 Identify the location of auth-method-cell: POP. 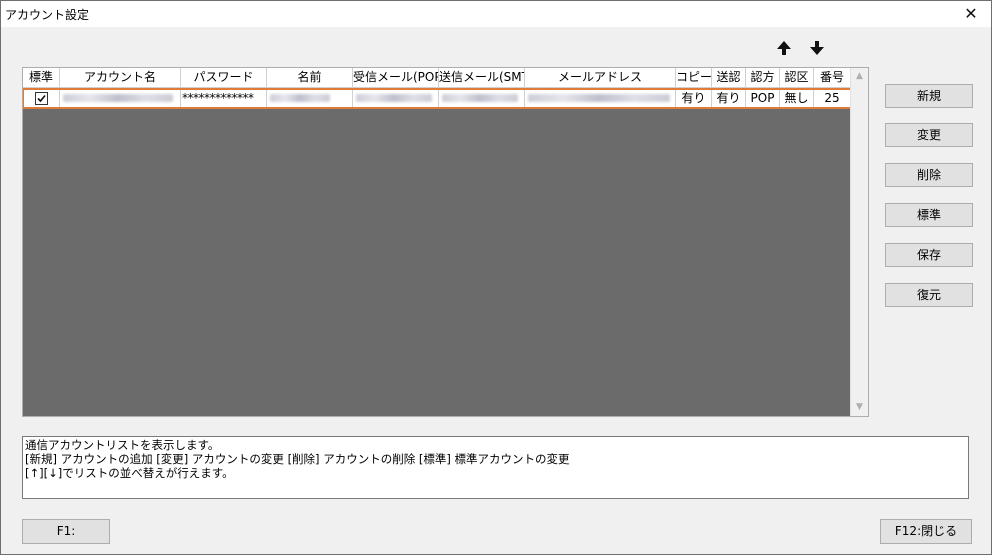
(763, 98).